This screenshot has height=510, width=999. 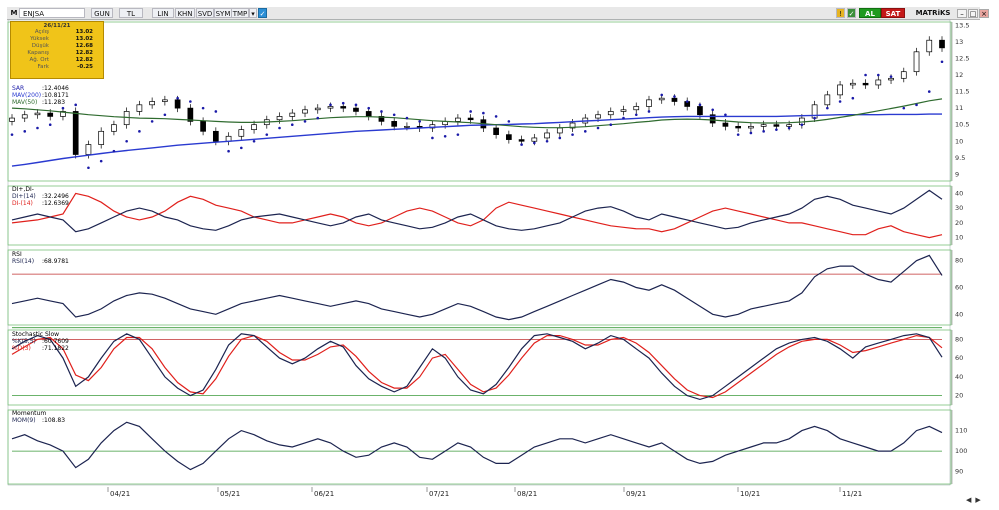 What do you see at coordinates (957, 174) in the screenshot?
I see `price-tick-label: 9` at bounding box center [957, 174].